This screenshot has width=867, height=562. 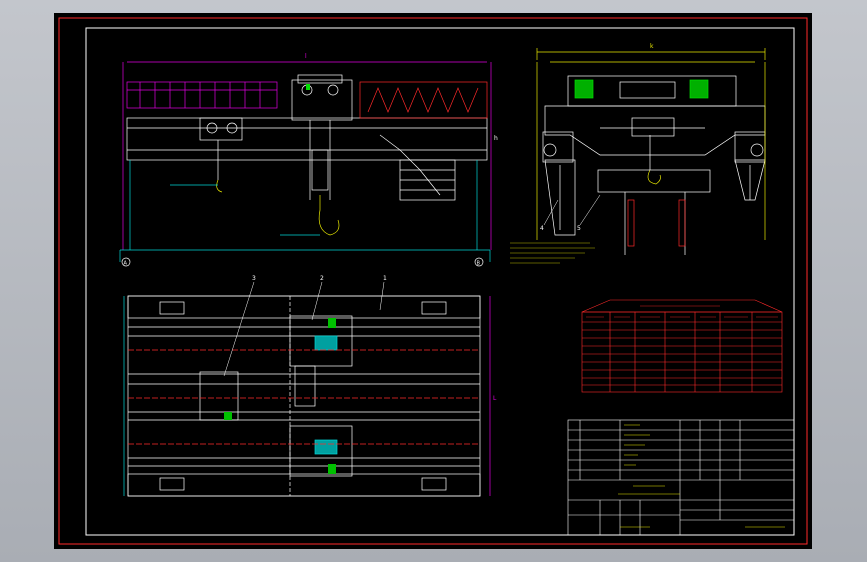 What do you see at coordinates (652, 46) in the screenshot?
I see `dim-right-width: k` at bounding box center [652, 46].